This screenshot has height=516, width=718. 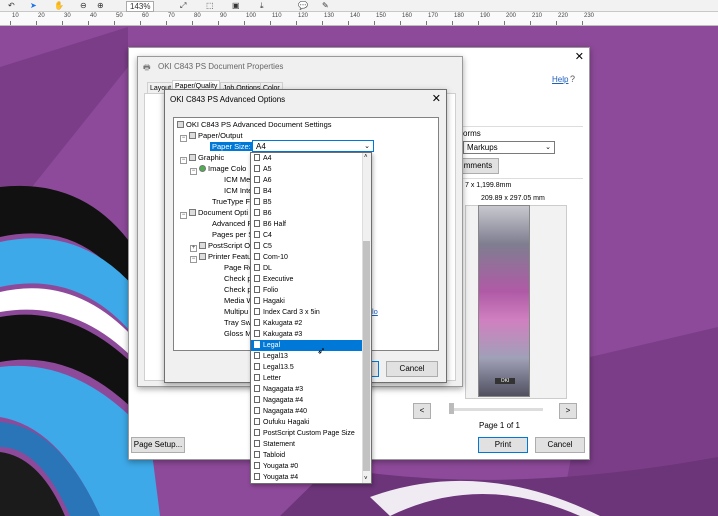 What do you see at coordinates (311, 202) in the screenshot?
I see `paper-size-option: B5` at bounding box center [311, 202].